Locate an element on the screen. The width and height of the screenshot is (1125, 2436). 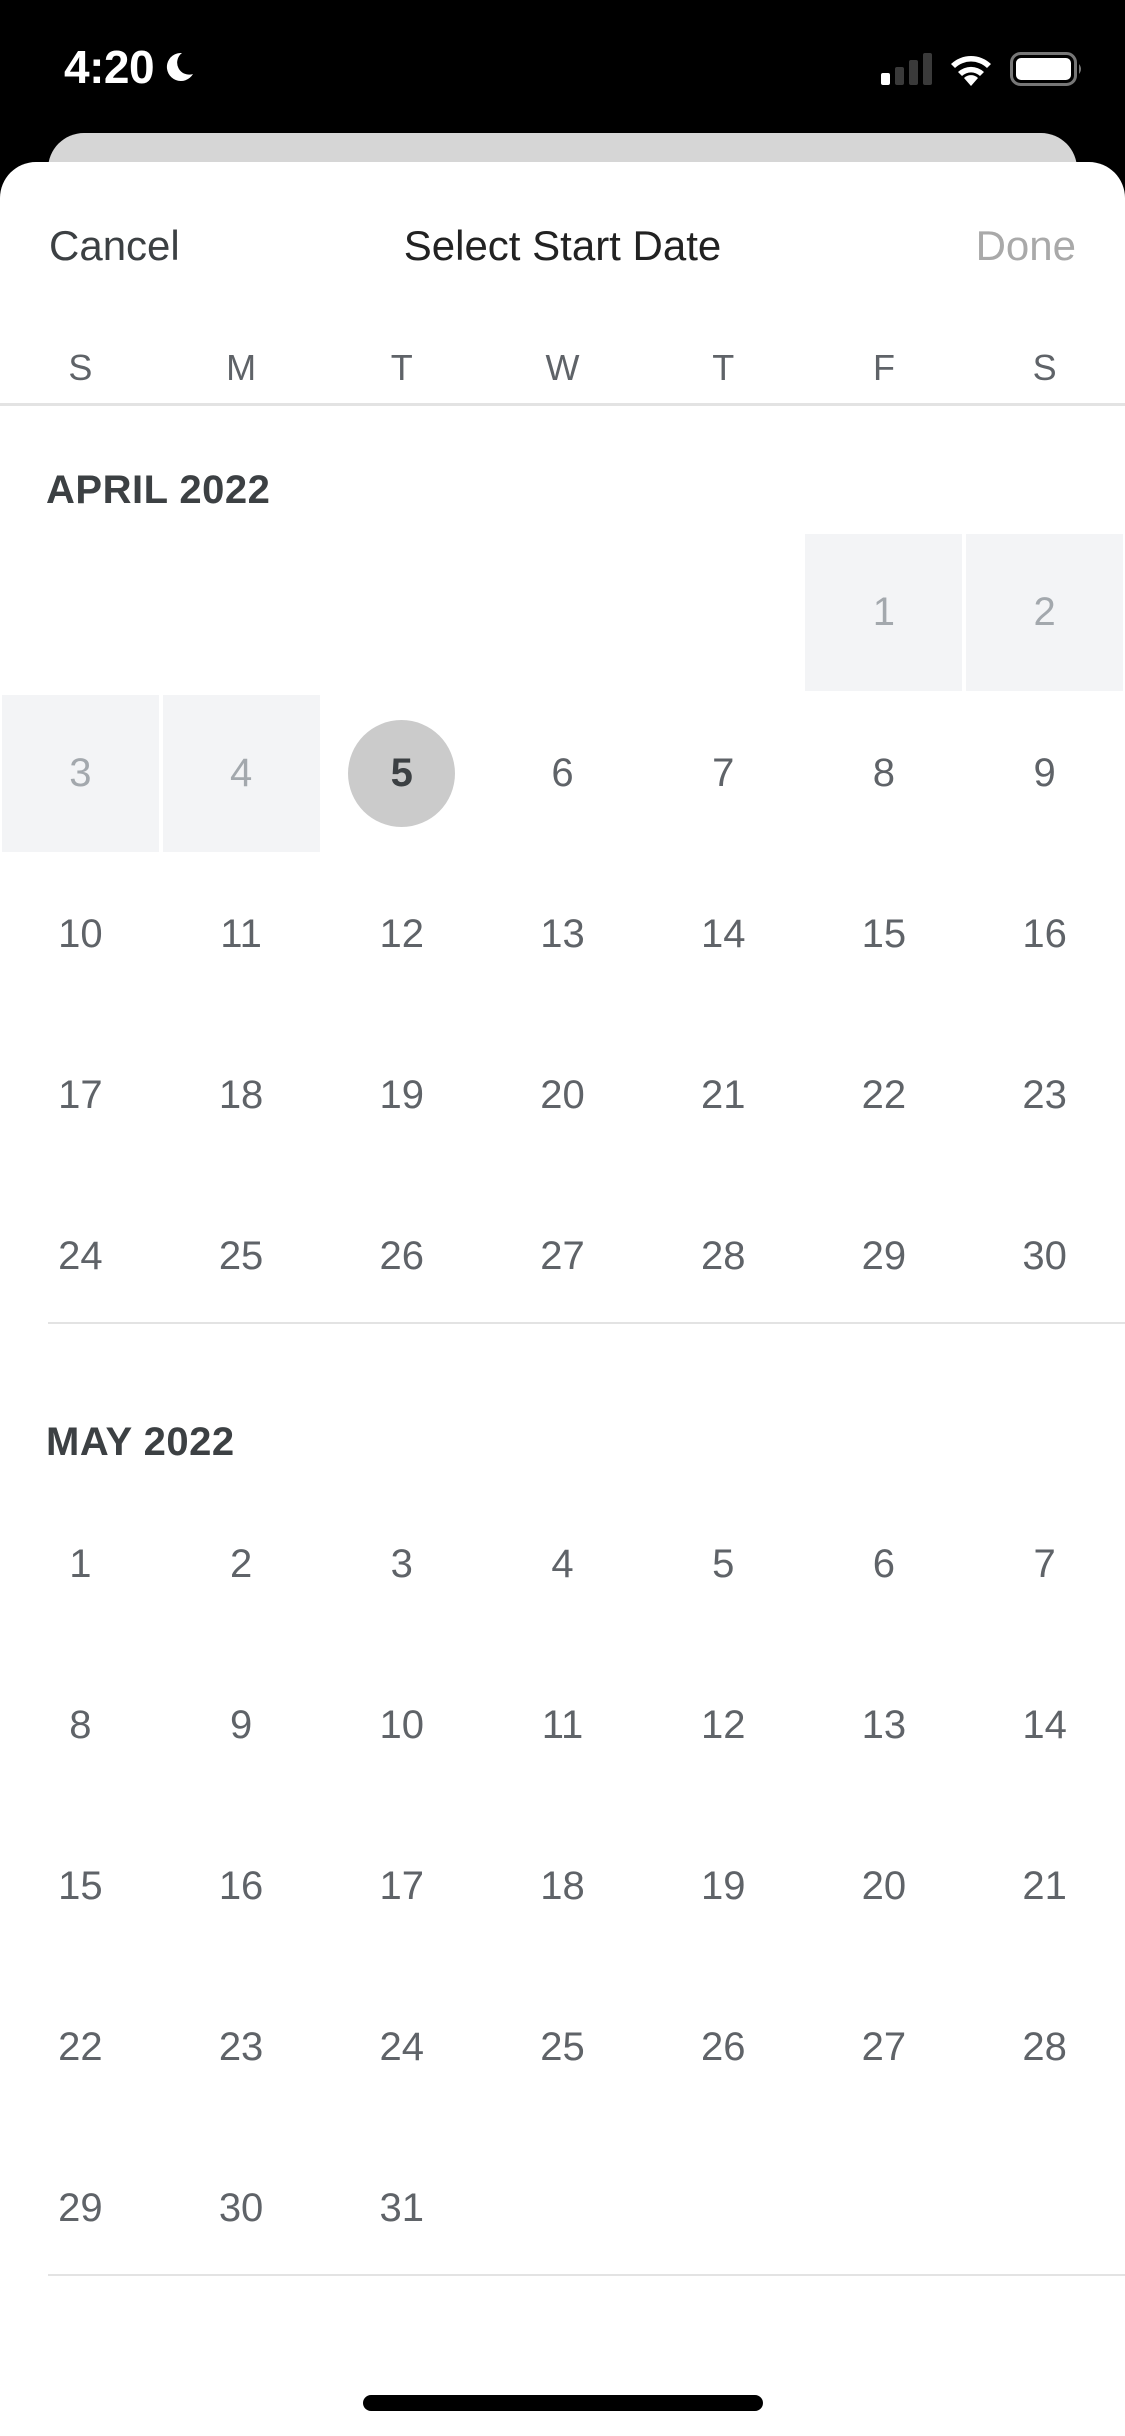
wifi-icon is located at coordinates (971, 71).